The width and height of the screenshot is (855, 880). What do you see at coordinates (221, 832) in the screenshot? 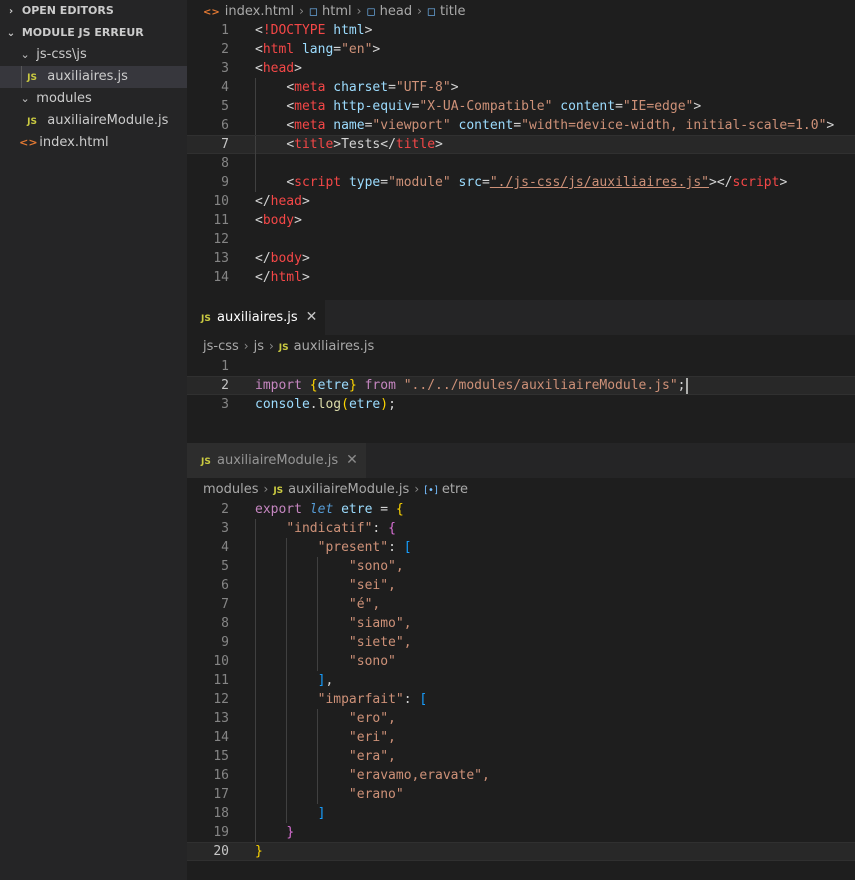
I see `line-number: 19` at bounding box center [221, 832].